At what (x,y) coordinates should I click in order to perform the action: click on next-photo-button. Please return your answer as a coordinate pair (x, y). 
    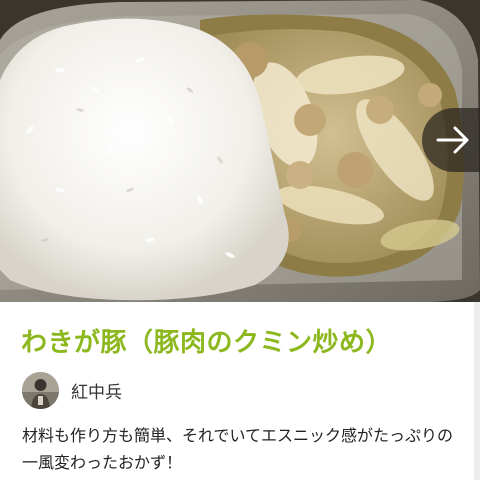
    Looking at the image, I should click on (451, 140).